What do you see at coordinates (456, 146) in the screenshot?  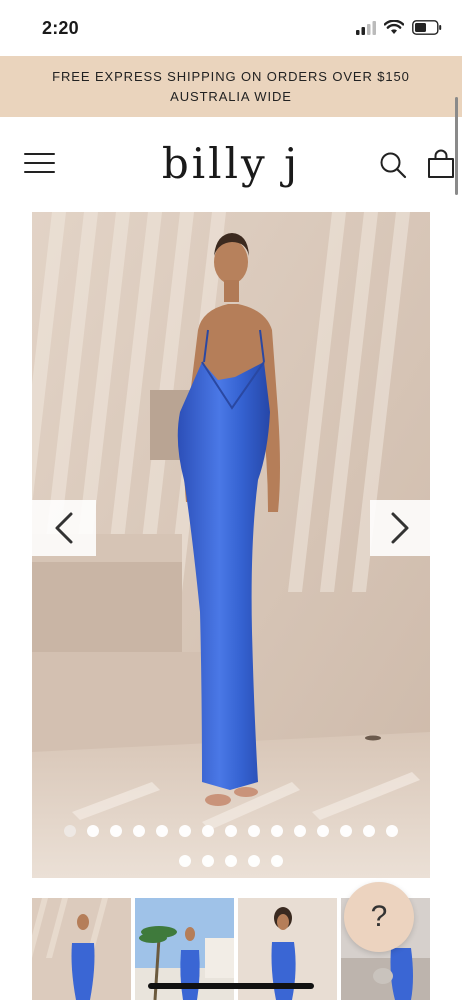 I see `scrollbar` at bounding box center [456, 146].